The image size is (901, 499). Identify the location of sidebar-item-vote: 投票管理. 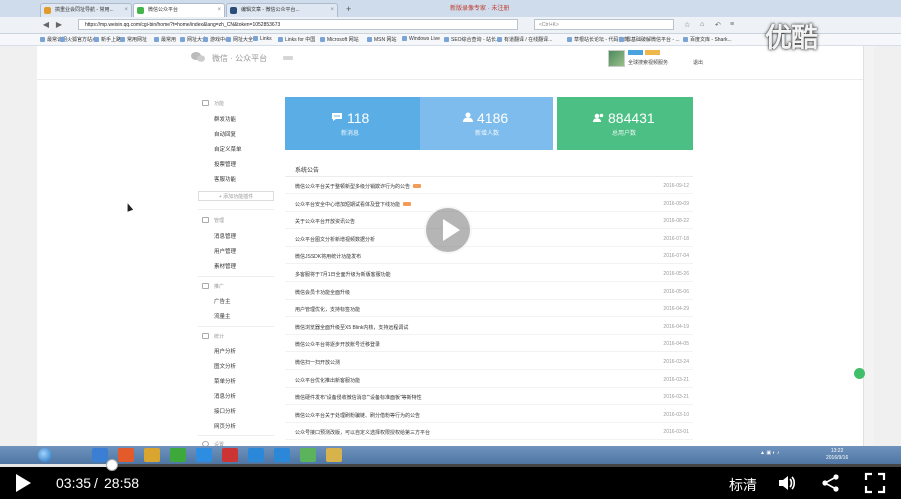
(225, 164).